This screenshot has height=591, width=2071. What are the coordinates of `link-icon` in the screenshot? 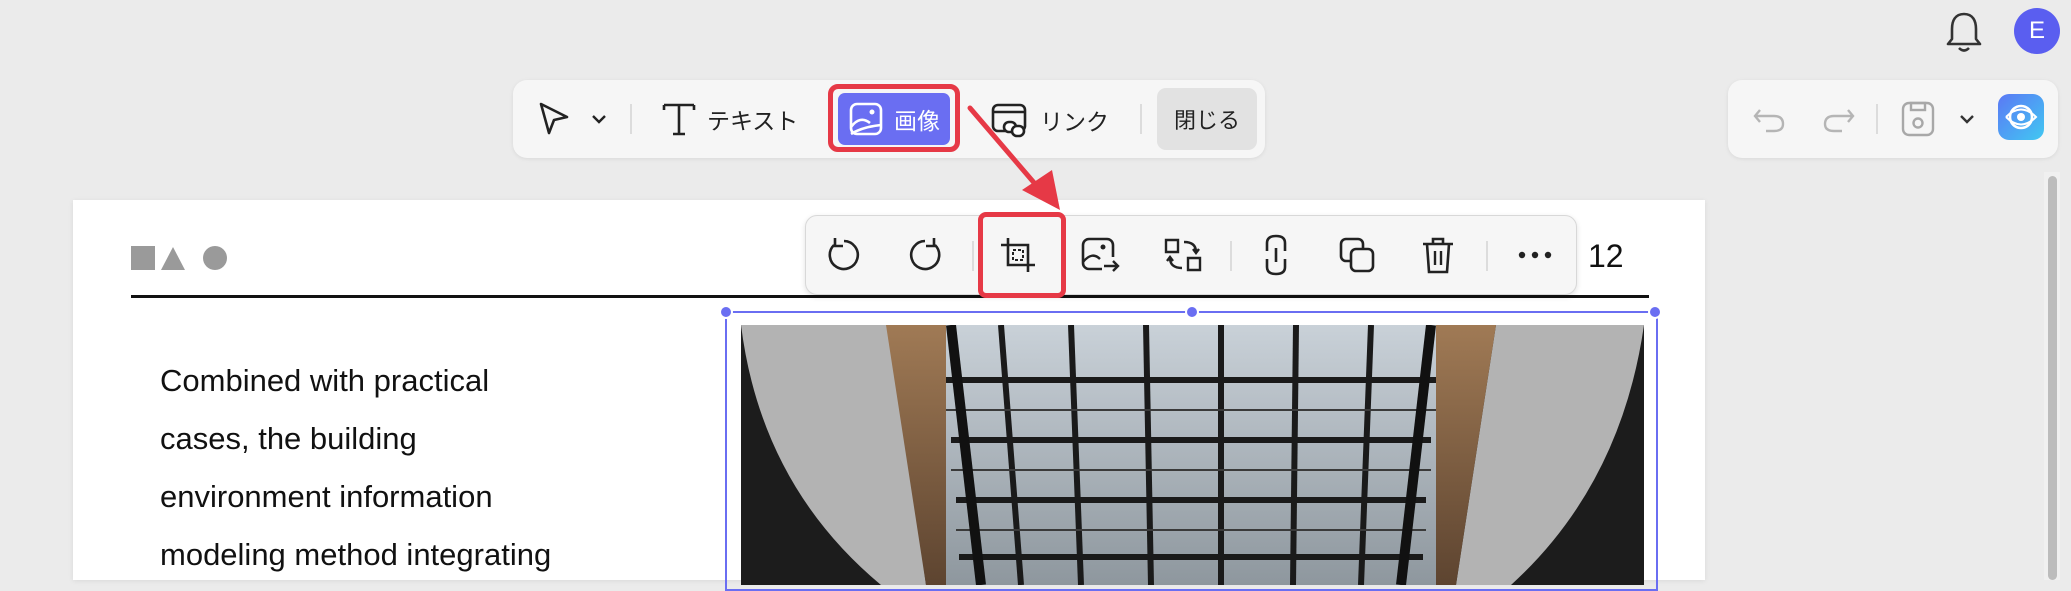 It's located at (1276, 255).